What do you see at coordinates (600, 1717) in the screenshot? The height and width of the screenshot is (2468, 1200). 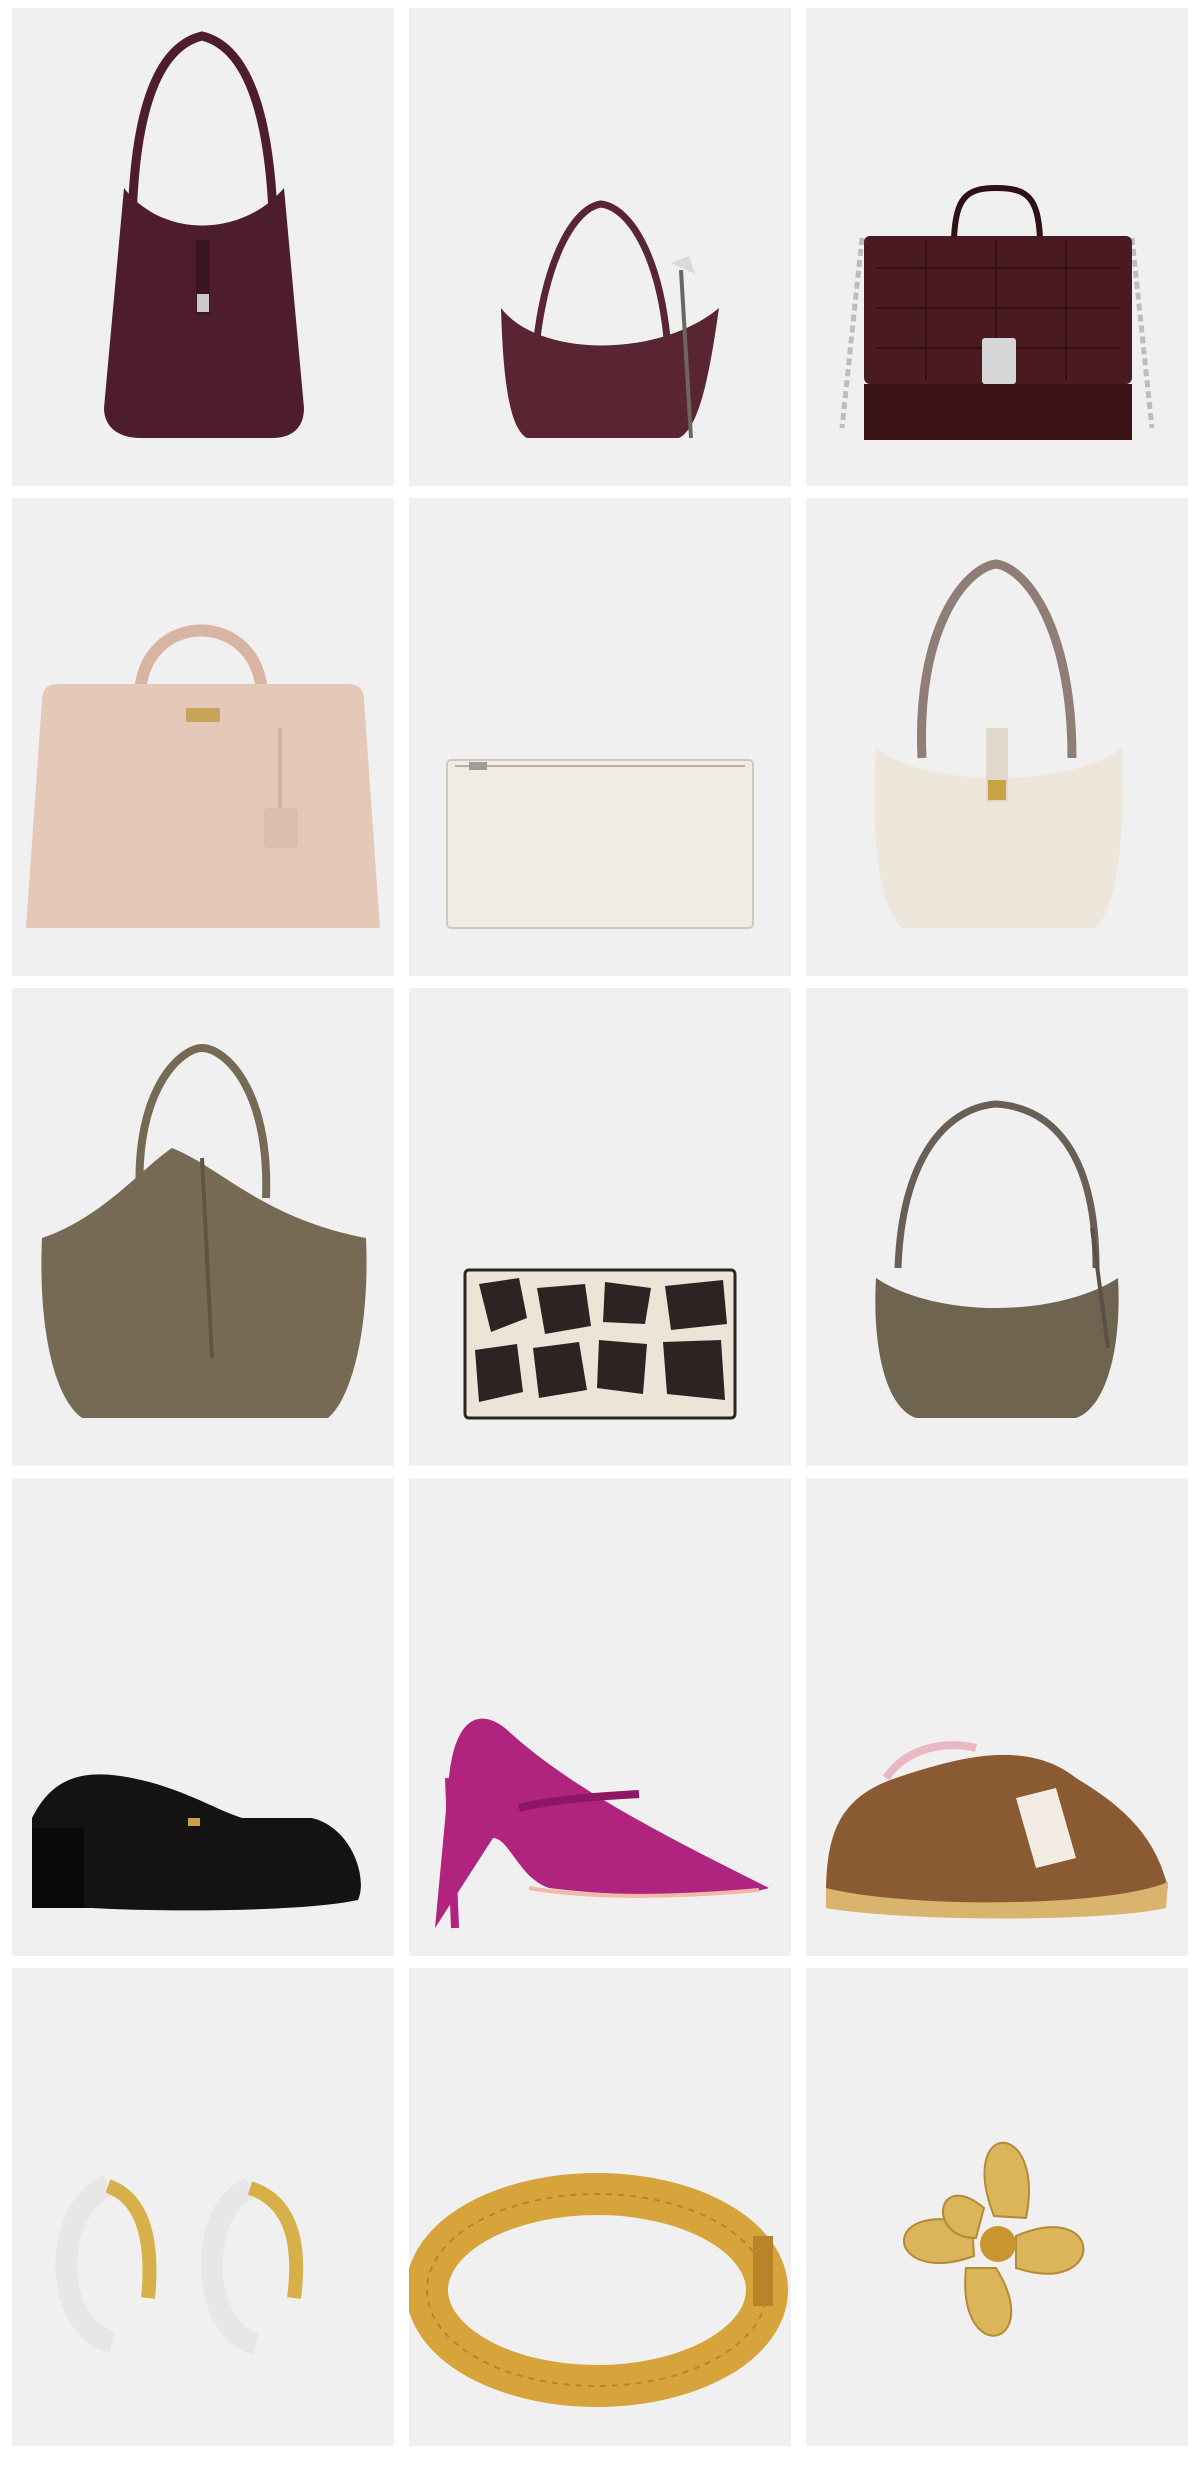 I see `product-tile-magenta-suede-pump` at bounding box center [600, 1717].